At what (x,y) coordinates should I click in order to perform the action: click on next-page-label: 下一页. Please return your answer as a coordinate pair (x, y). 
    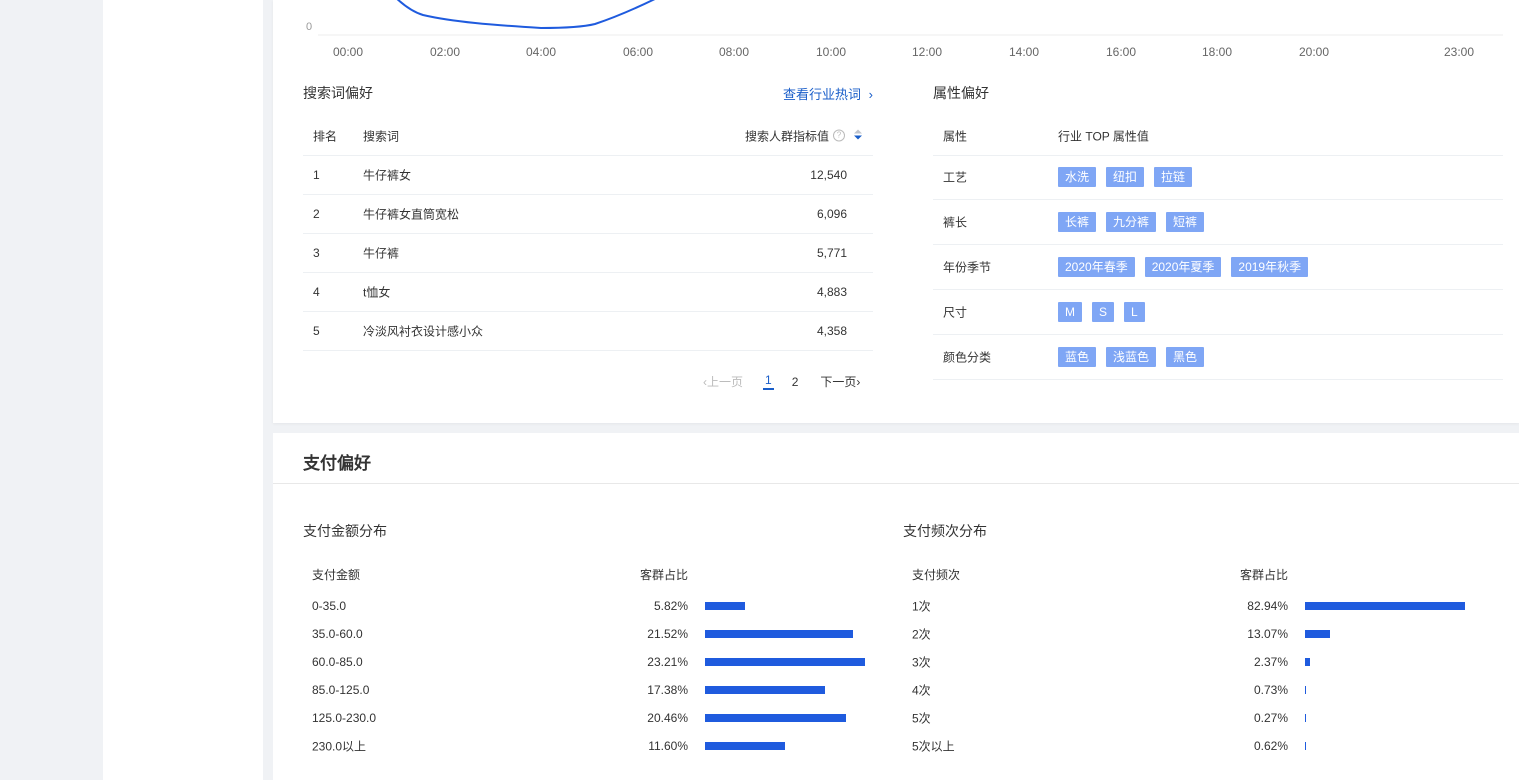
    Looking at the image, I should click on (838, 382).